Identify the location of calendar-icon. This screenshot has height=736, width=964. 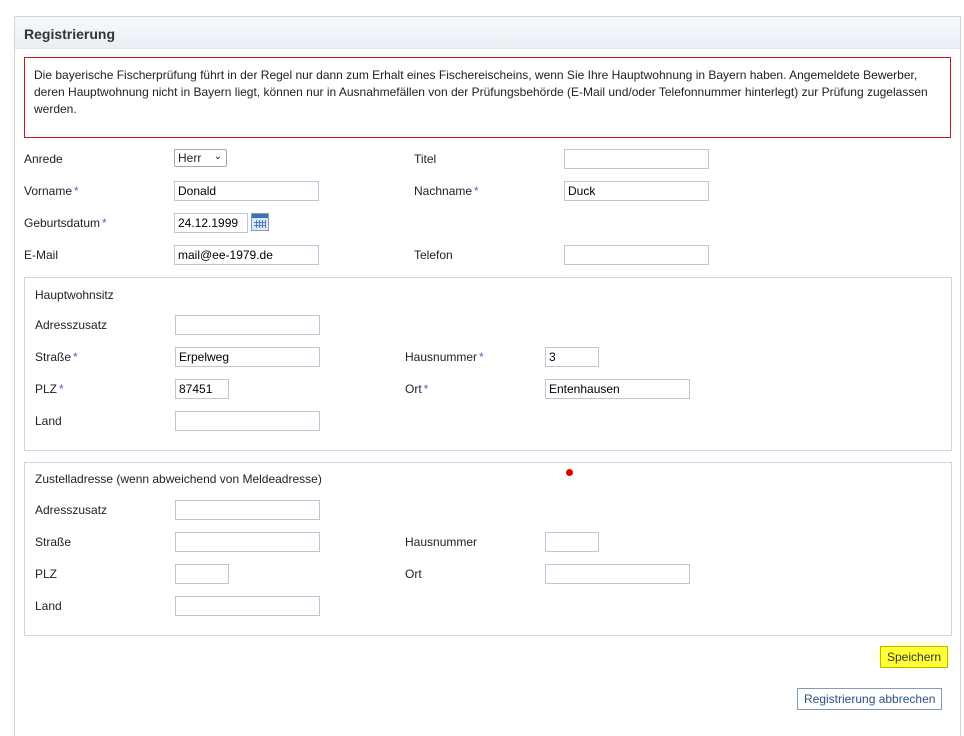
(260, 222).